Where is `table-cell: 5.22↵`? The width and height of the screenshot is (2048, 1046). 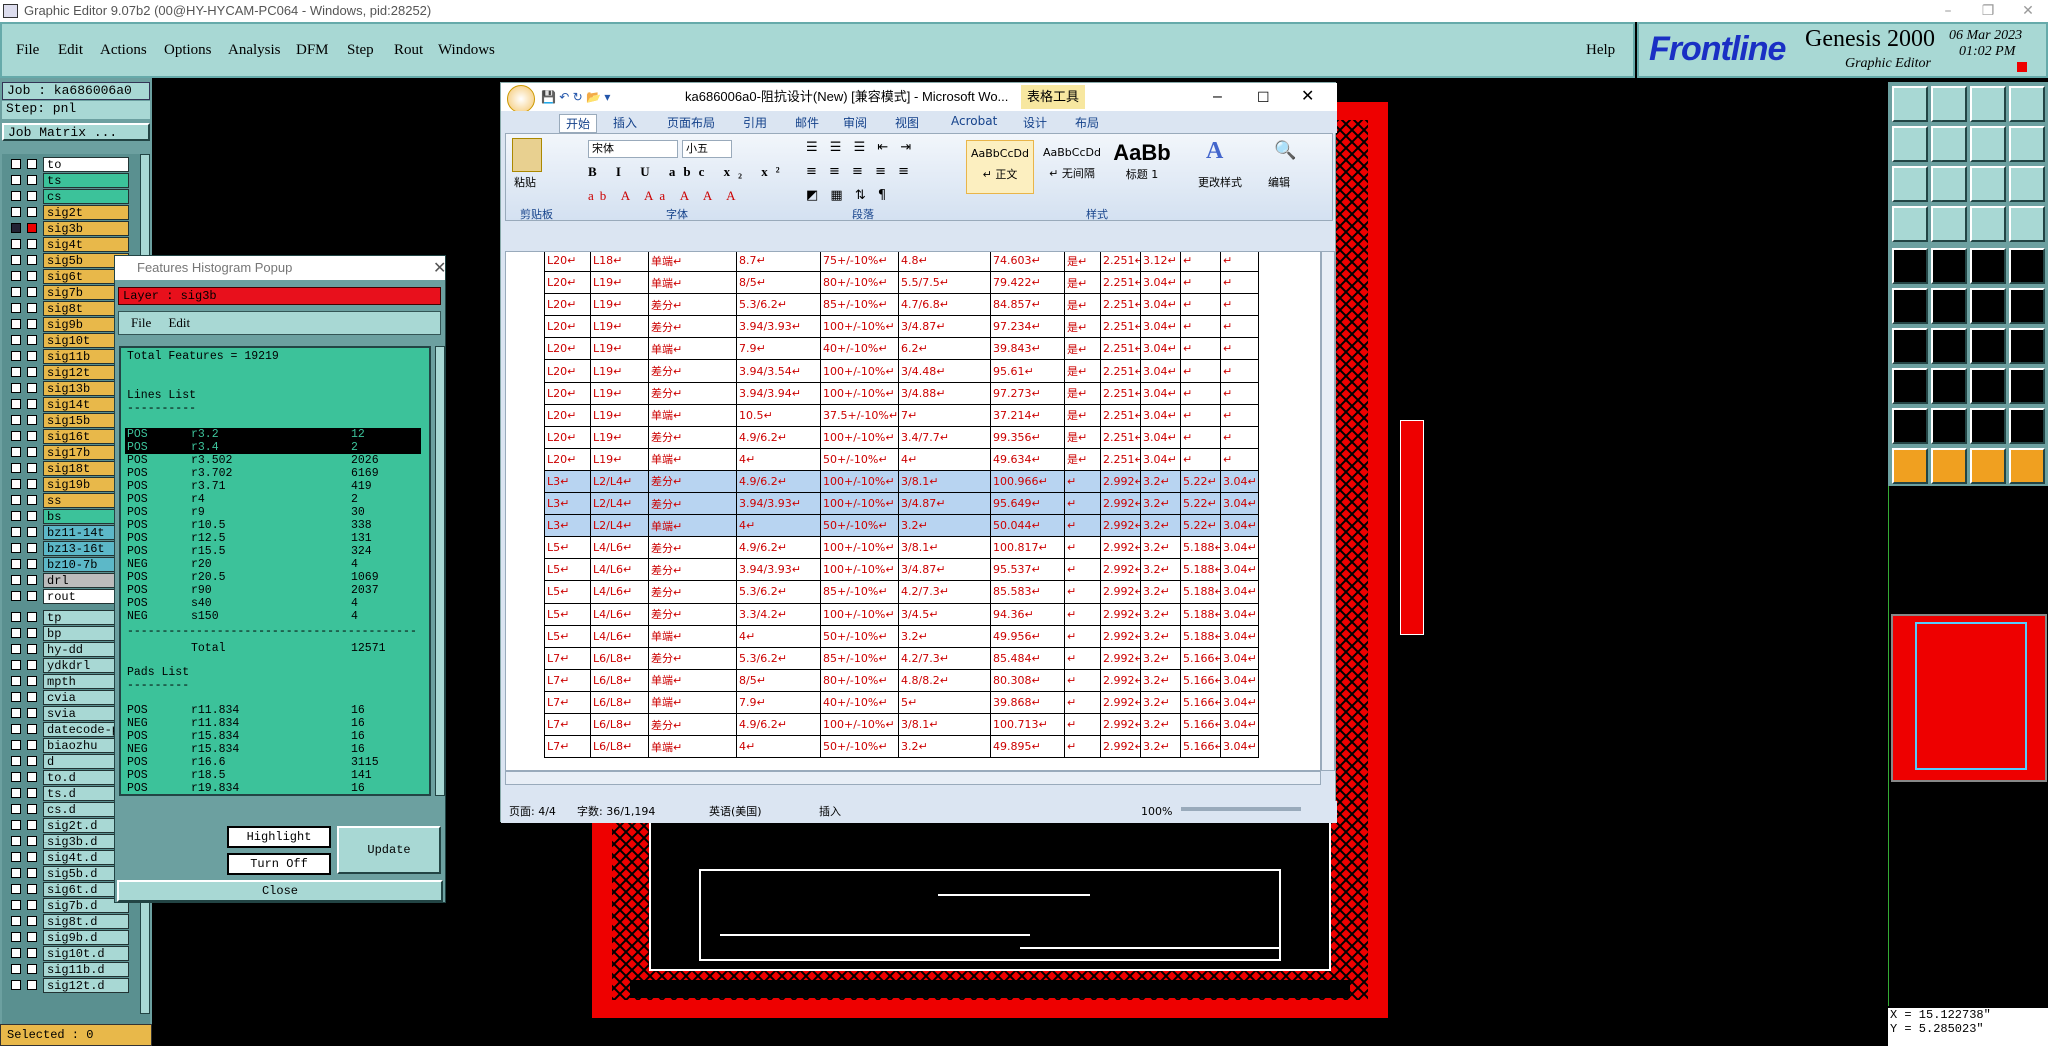 table-cell: 5.22↵ is located at coordinates (1200, 504).